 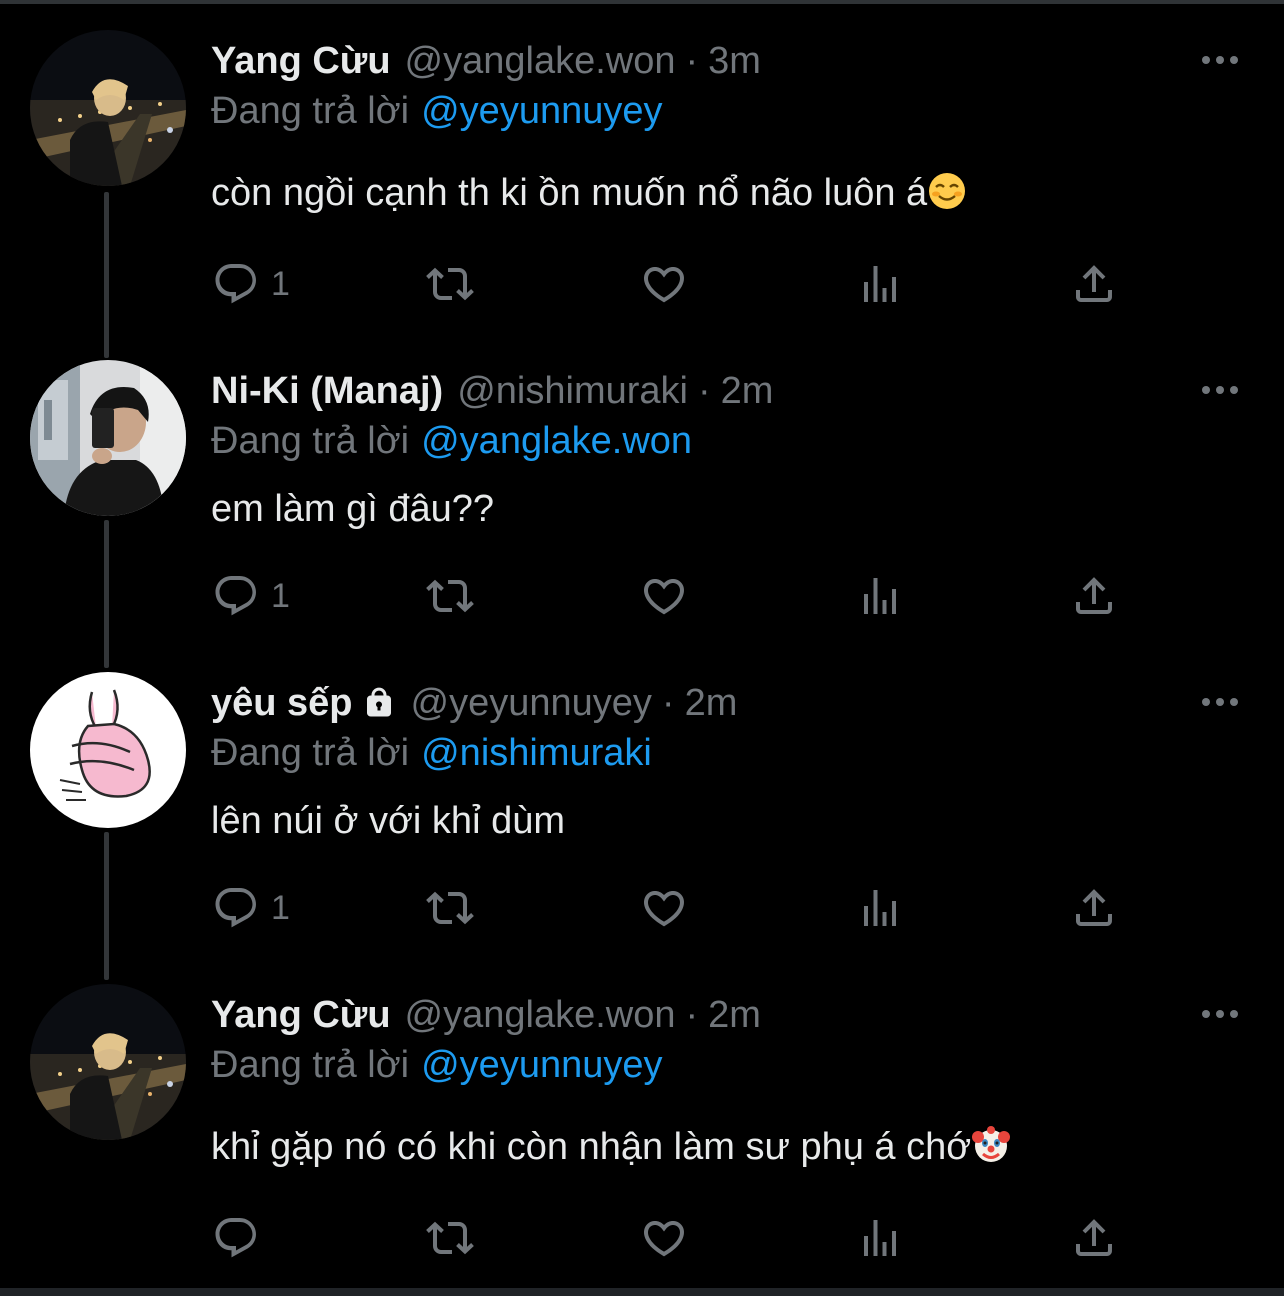 I want to click on tweet-body: em làm gì đâu??, so click(x=353, y=509).